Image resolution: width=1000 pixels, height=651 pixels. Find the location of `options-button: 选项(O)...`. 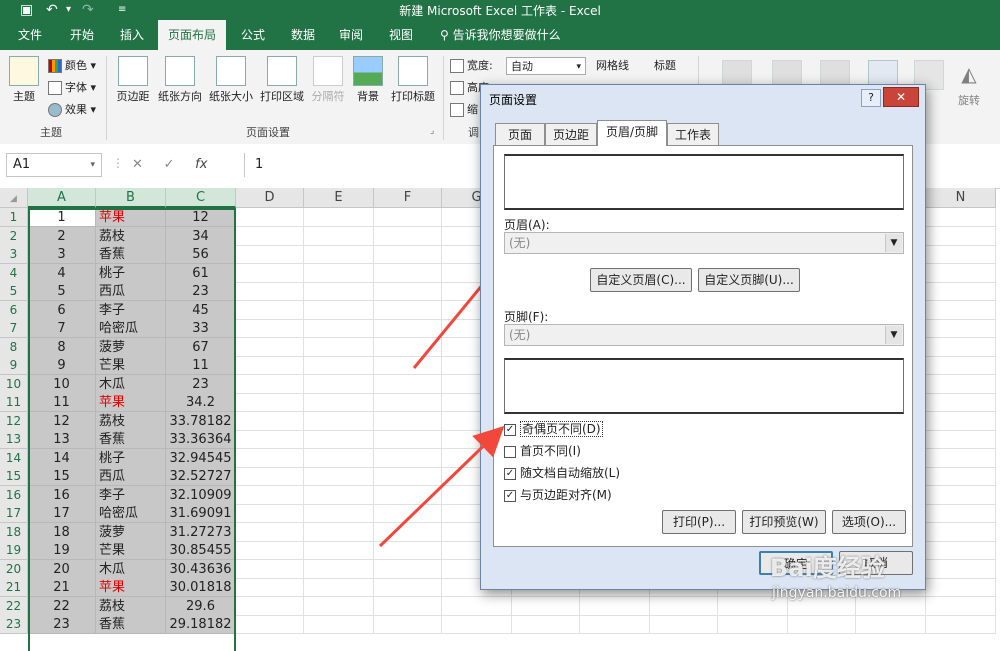

options-button: 选项(O)... is located at coordinates (869, 522).